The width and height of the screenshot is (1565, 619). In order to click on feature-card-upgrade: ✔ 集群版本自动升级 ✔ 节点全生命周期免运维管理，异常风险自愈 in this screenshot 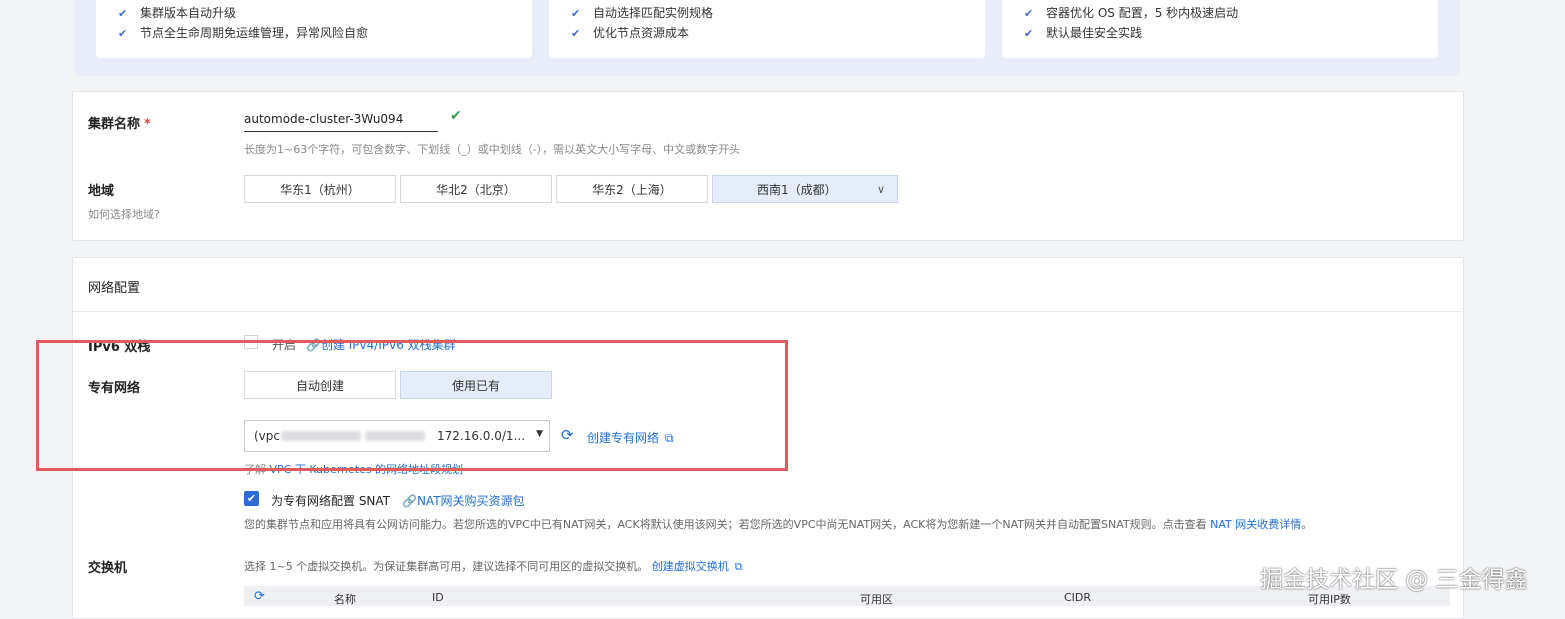, I will do `click(314, 29)`.